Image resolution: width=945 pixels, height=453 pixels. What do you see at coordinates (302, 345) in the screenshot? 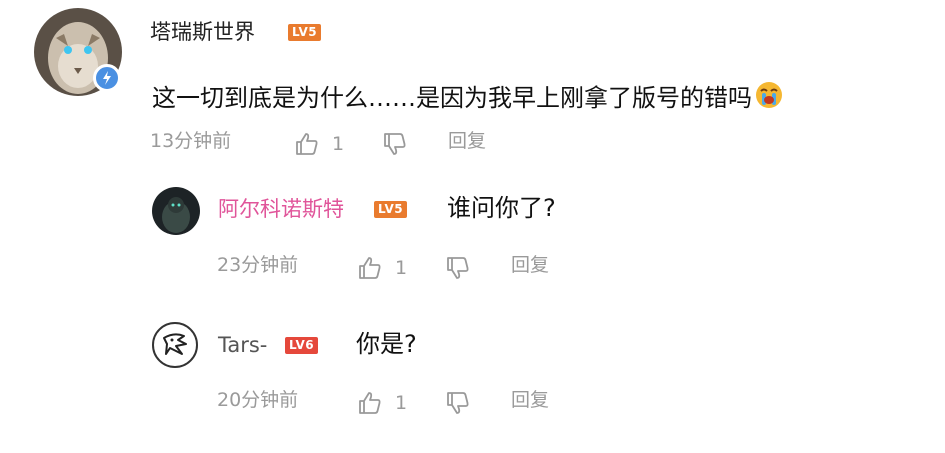
I see `level-badge: LV6` at bounding box center [302, 345].